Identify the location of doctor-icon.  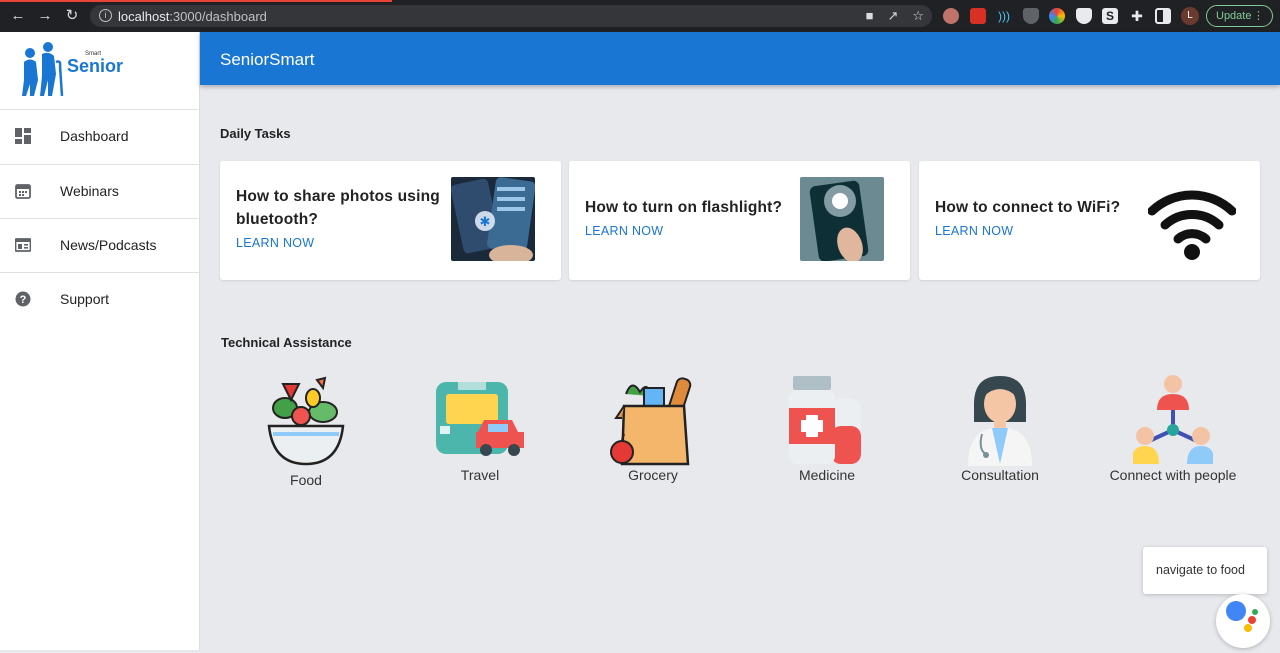
(1000, 421).